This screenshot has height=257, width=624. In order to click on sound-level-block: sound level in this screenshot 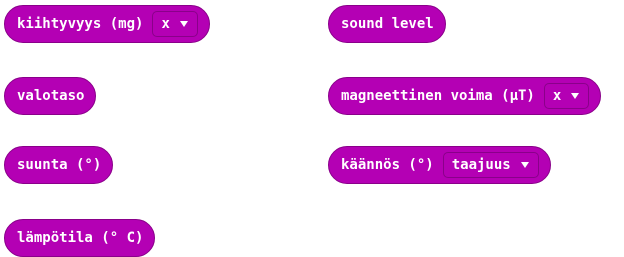, I will do `click(387, 24)`.